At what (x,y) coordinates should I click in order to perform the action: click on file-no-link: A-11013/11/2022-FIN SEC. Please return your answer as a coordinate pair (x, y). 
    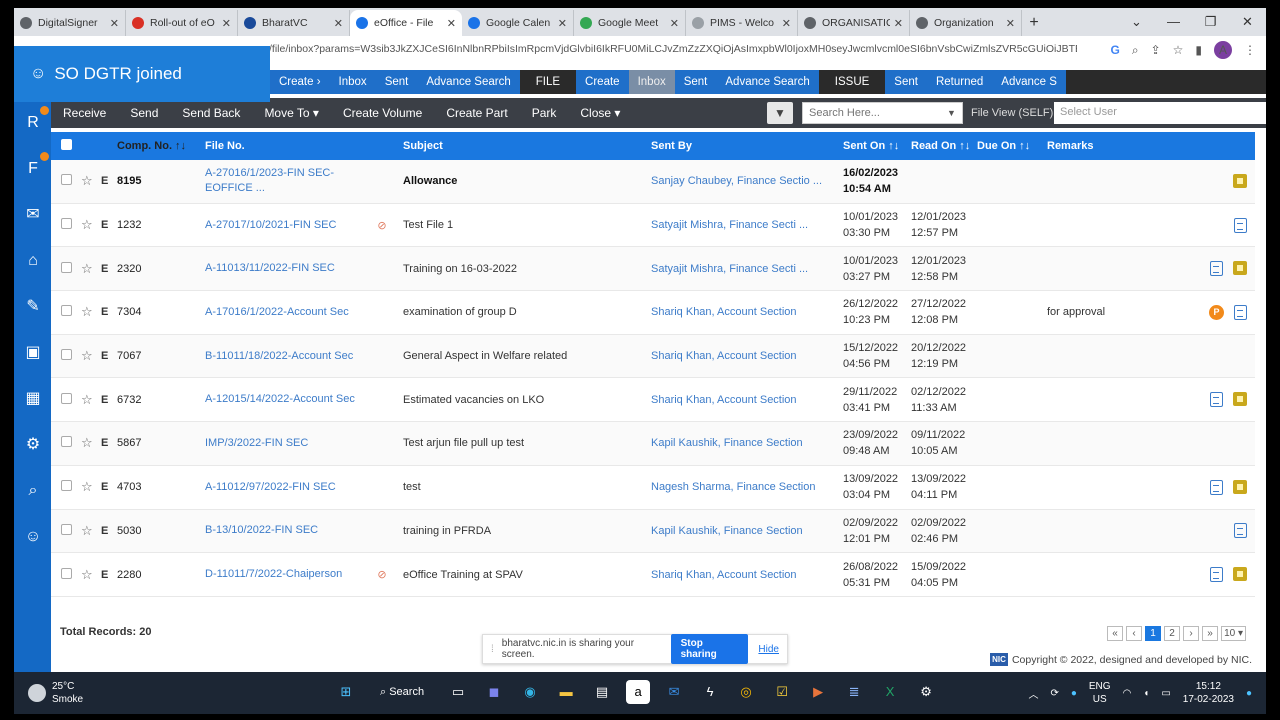
    Looking at the image, I should click on (284, 268).